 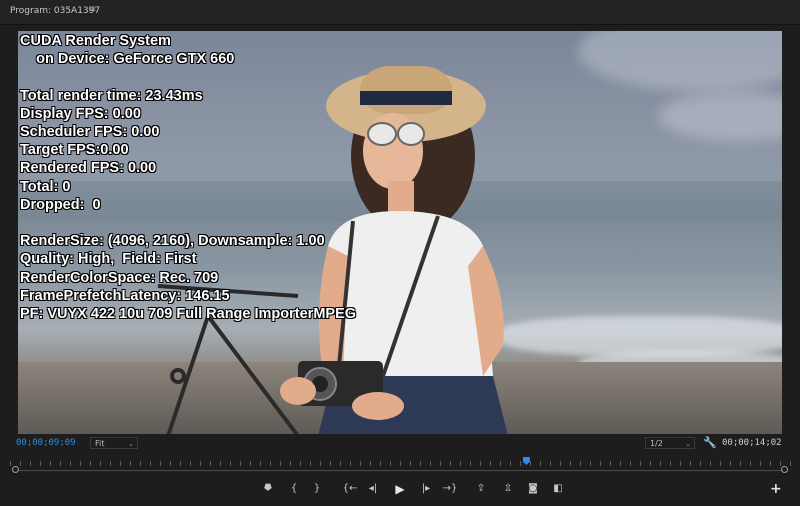 I want to click on extract-icon: ⇫, so click(x=508, y=488).